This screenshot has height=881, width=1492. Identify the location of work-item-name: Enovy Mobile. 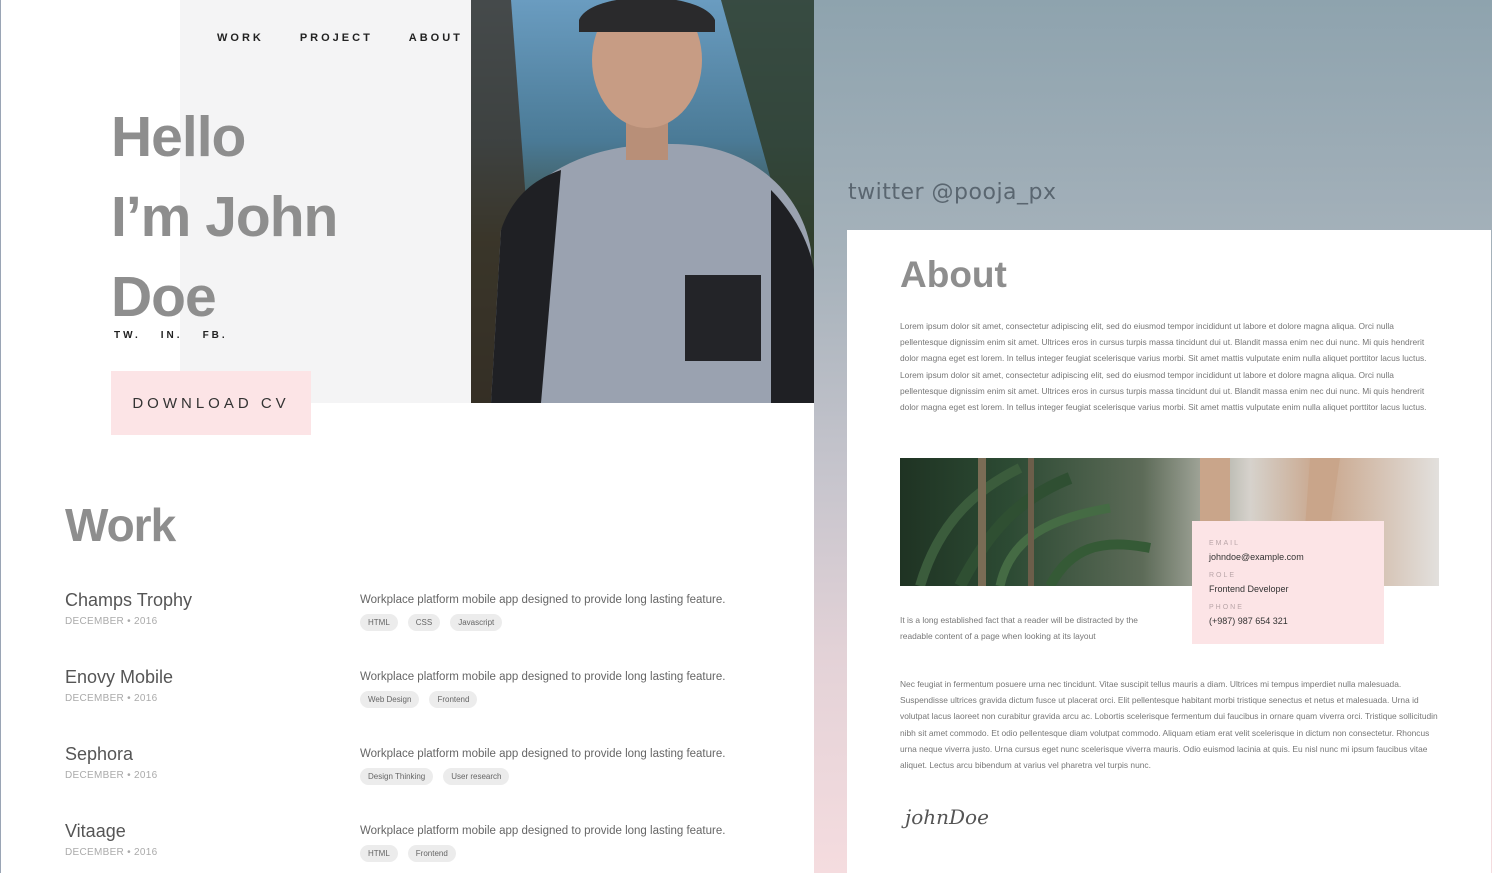
(119, 677).